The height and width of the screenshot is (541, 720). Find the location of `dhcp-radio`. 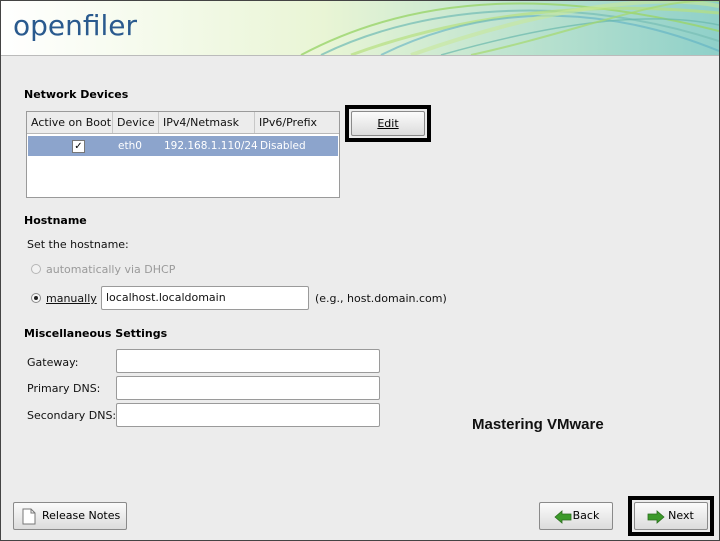

dhcp-radio is located at coordinates (36, 269).